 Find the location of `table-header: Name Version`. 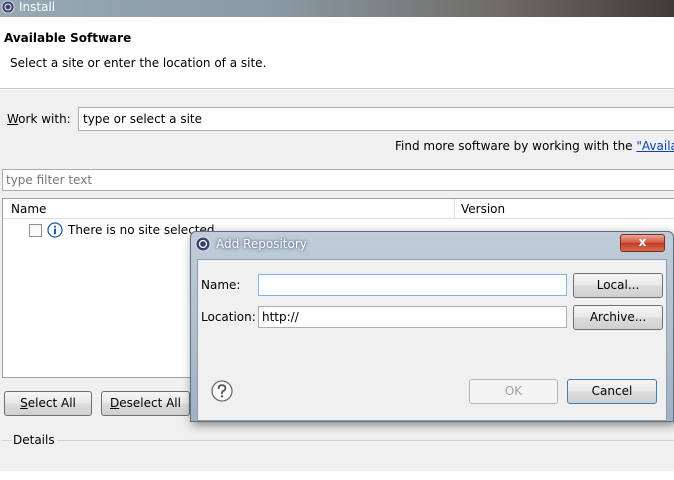

table-header: Name Version is located at coordinates (338, 209).